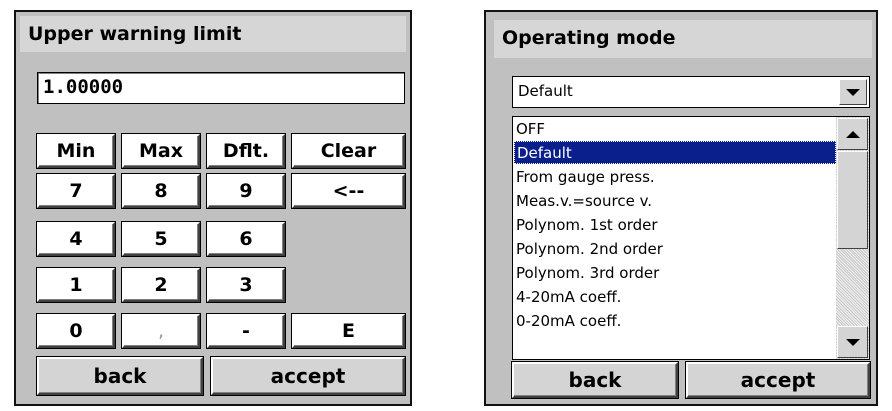 The width and height of the screenshot is (892, 411). I want to click on list-item: Meas.v.=source v., so click(675, 201).